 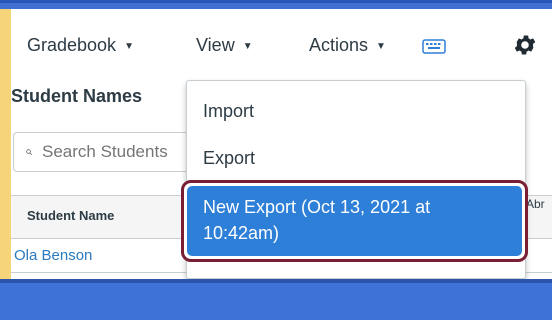 I want to click on view-menu: View ▼, so click(x=224, y=45).